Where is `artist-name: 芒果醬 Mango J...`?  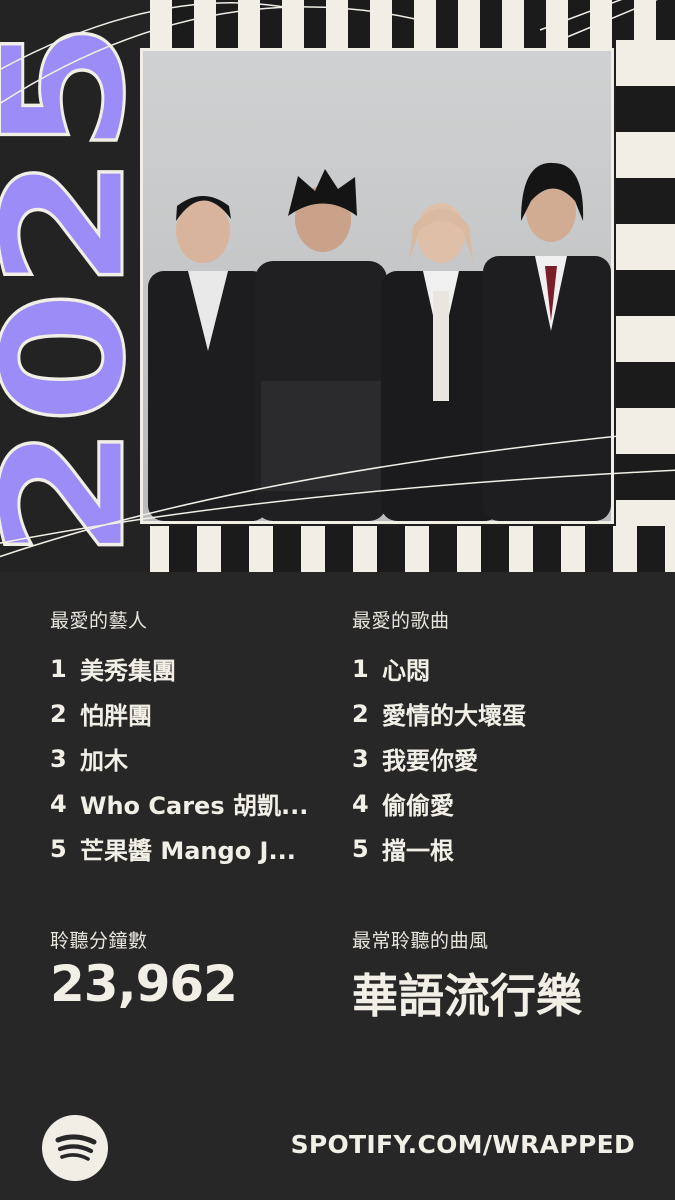 artist-name: 芒果醬 Mango J... is located at coordinates (188, 851).